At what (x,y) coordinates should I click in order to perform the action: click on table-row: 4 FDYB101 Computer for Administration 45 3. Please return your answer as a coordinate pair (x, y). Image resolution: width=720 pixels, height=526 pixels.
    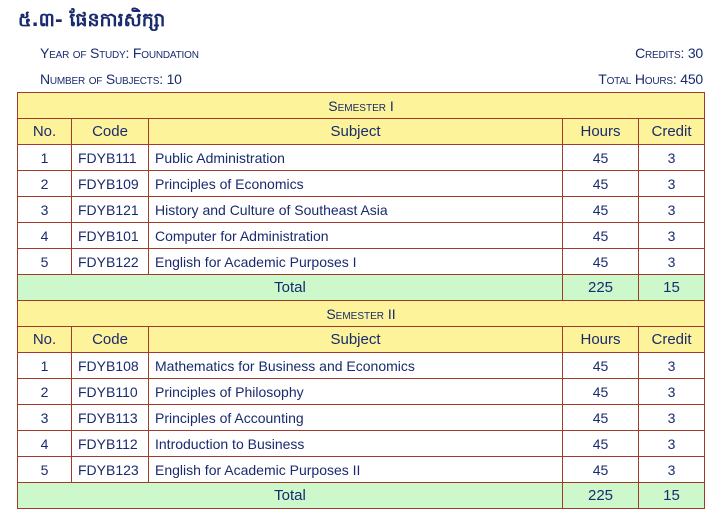
    Looking at the image, I should click on (361, 235).